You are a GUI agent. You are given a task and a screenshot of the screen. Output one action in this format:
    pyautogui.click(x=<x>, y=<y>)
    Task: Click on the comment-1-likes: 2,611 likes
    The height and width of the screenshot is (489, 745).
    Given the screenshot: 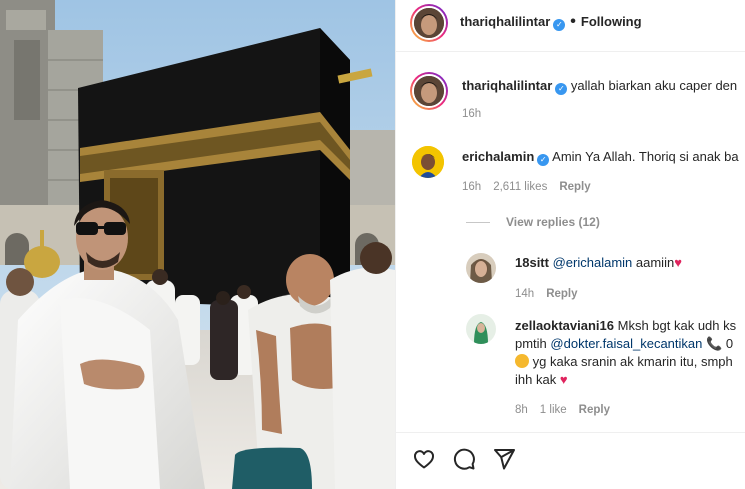 What is the action you would take?
    pyautogui.click(x=520, y=187)
    